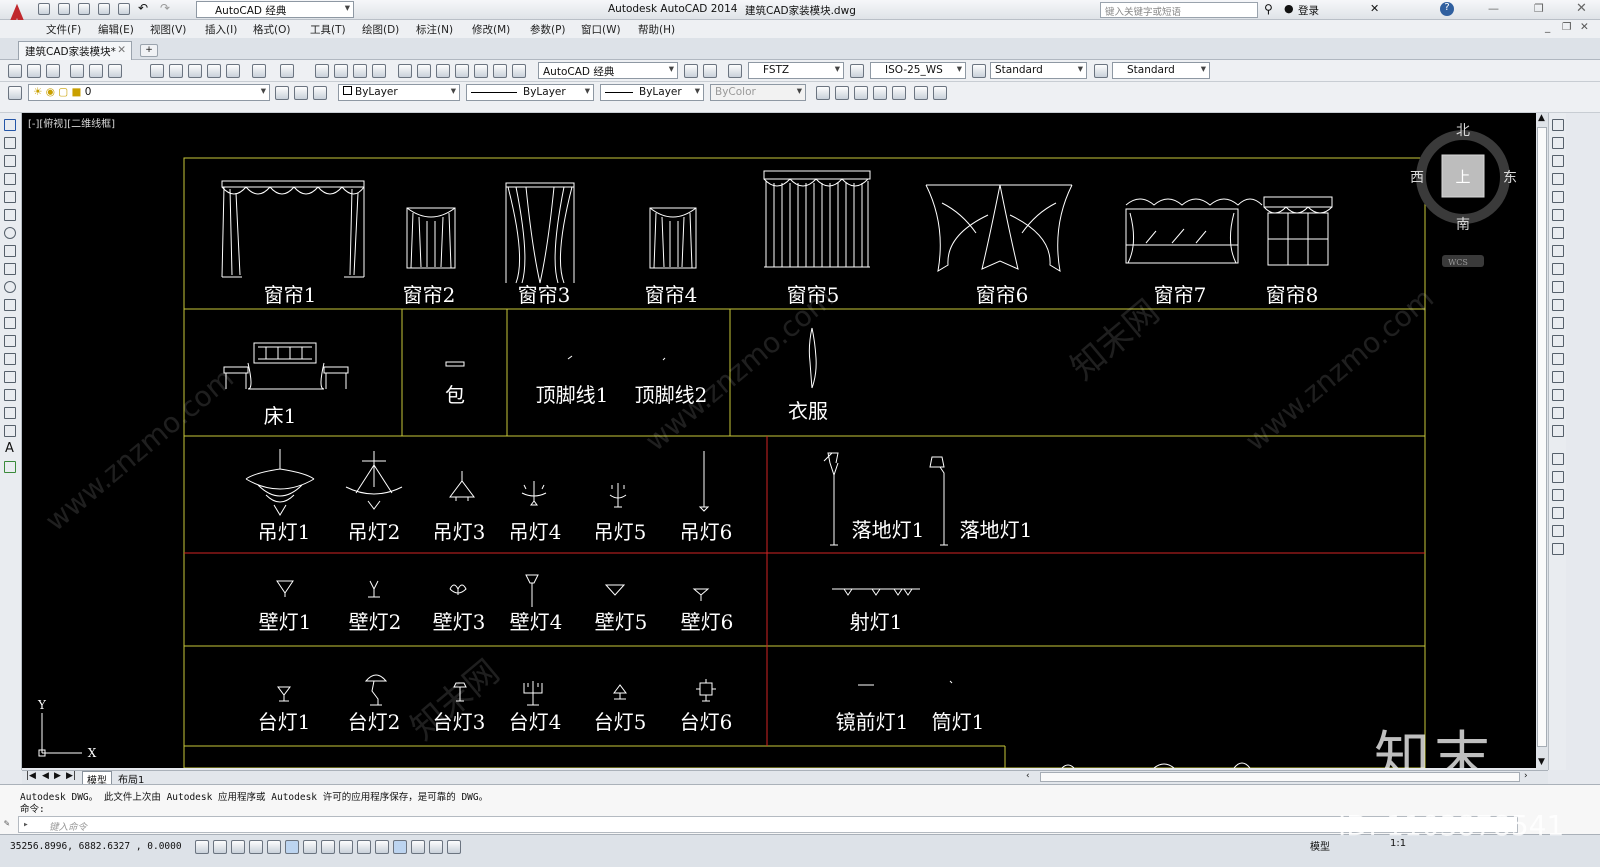  Describe the element at coordinates (116, 29) in the screenshot. I see `menu-edit: 编辑(E)` at that location.